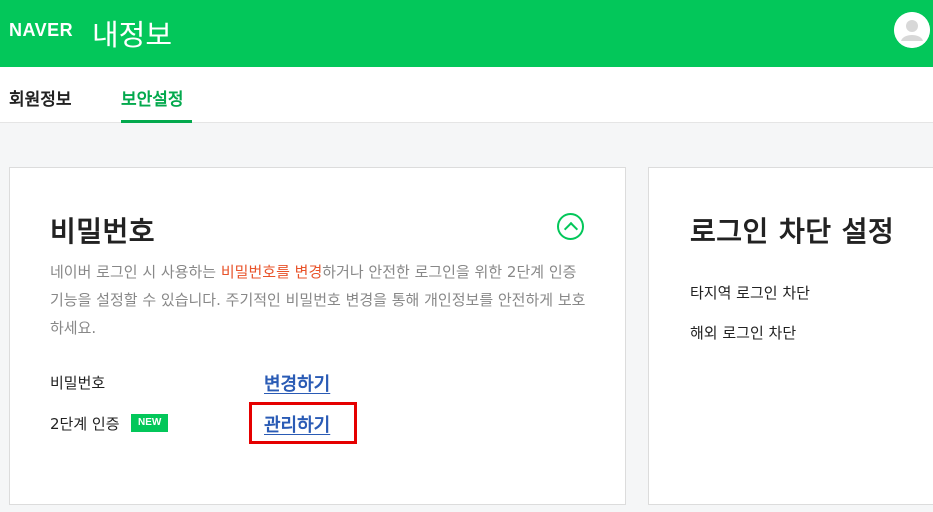  I want to click on naver-logo: NAVER, so click(41, 30).